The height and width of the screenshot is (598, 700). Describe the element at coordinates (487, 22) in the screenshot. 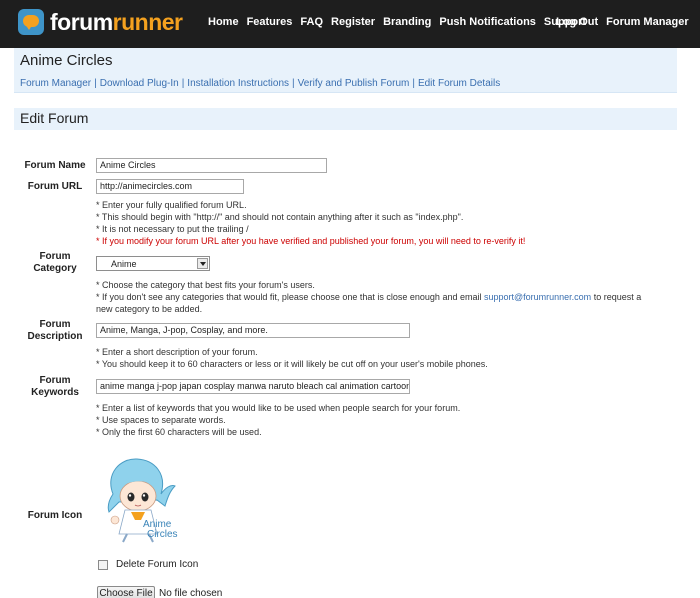

I see `nav-push-notifications: Push Notifications` at that location.